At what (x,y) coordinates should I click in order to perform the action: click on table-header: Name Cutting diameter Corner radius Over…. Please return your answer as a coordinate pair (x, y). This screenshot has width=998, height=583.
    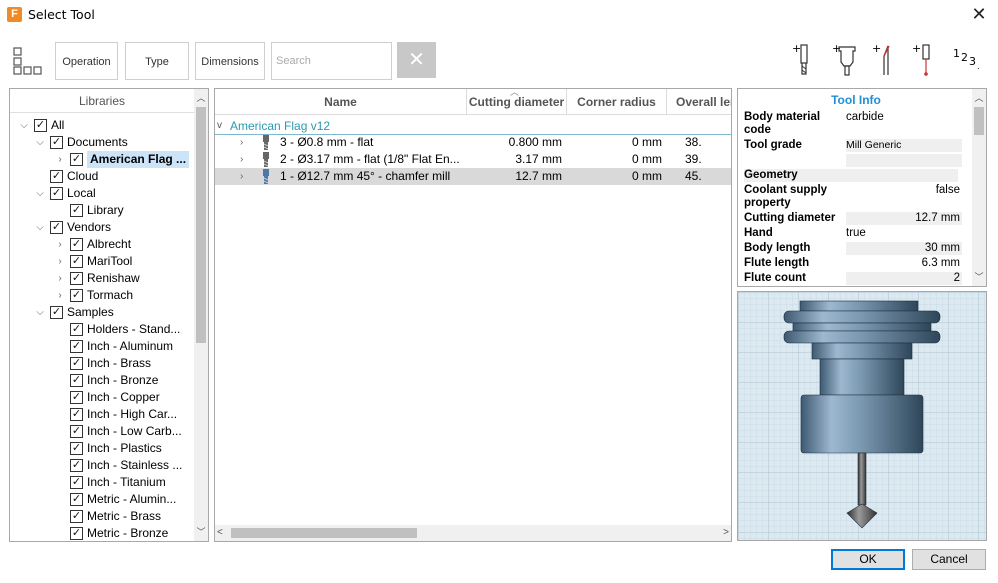
    Looking at the image, I should click on (473, 102).